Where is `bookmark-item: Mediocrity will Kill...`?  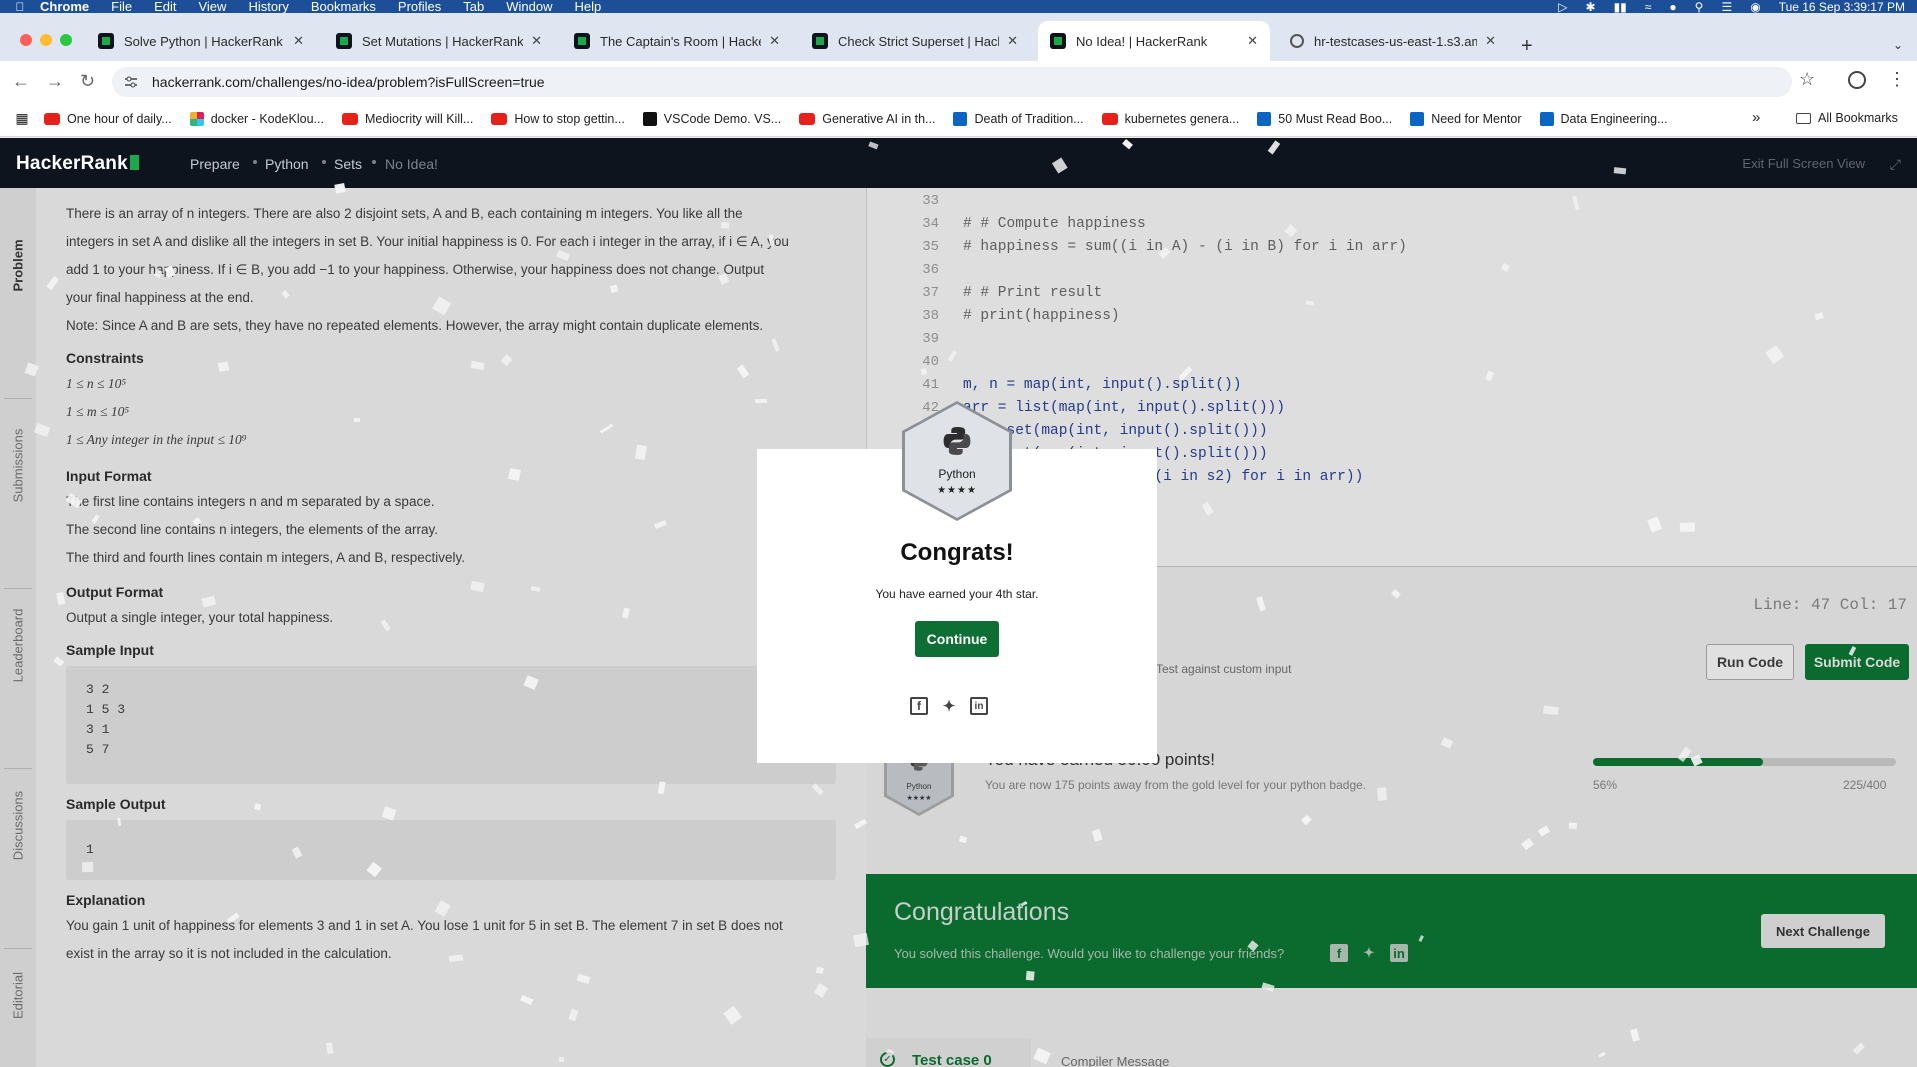
bookmark-item: Mediocrity will Kill... is located at coordinates (407, 119).